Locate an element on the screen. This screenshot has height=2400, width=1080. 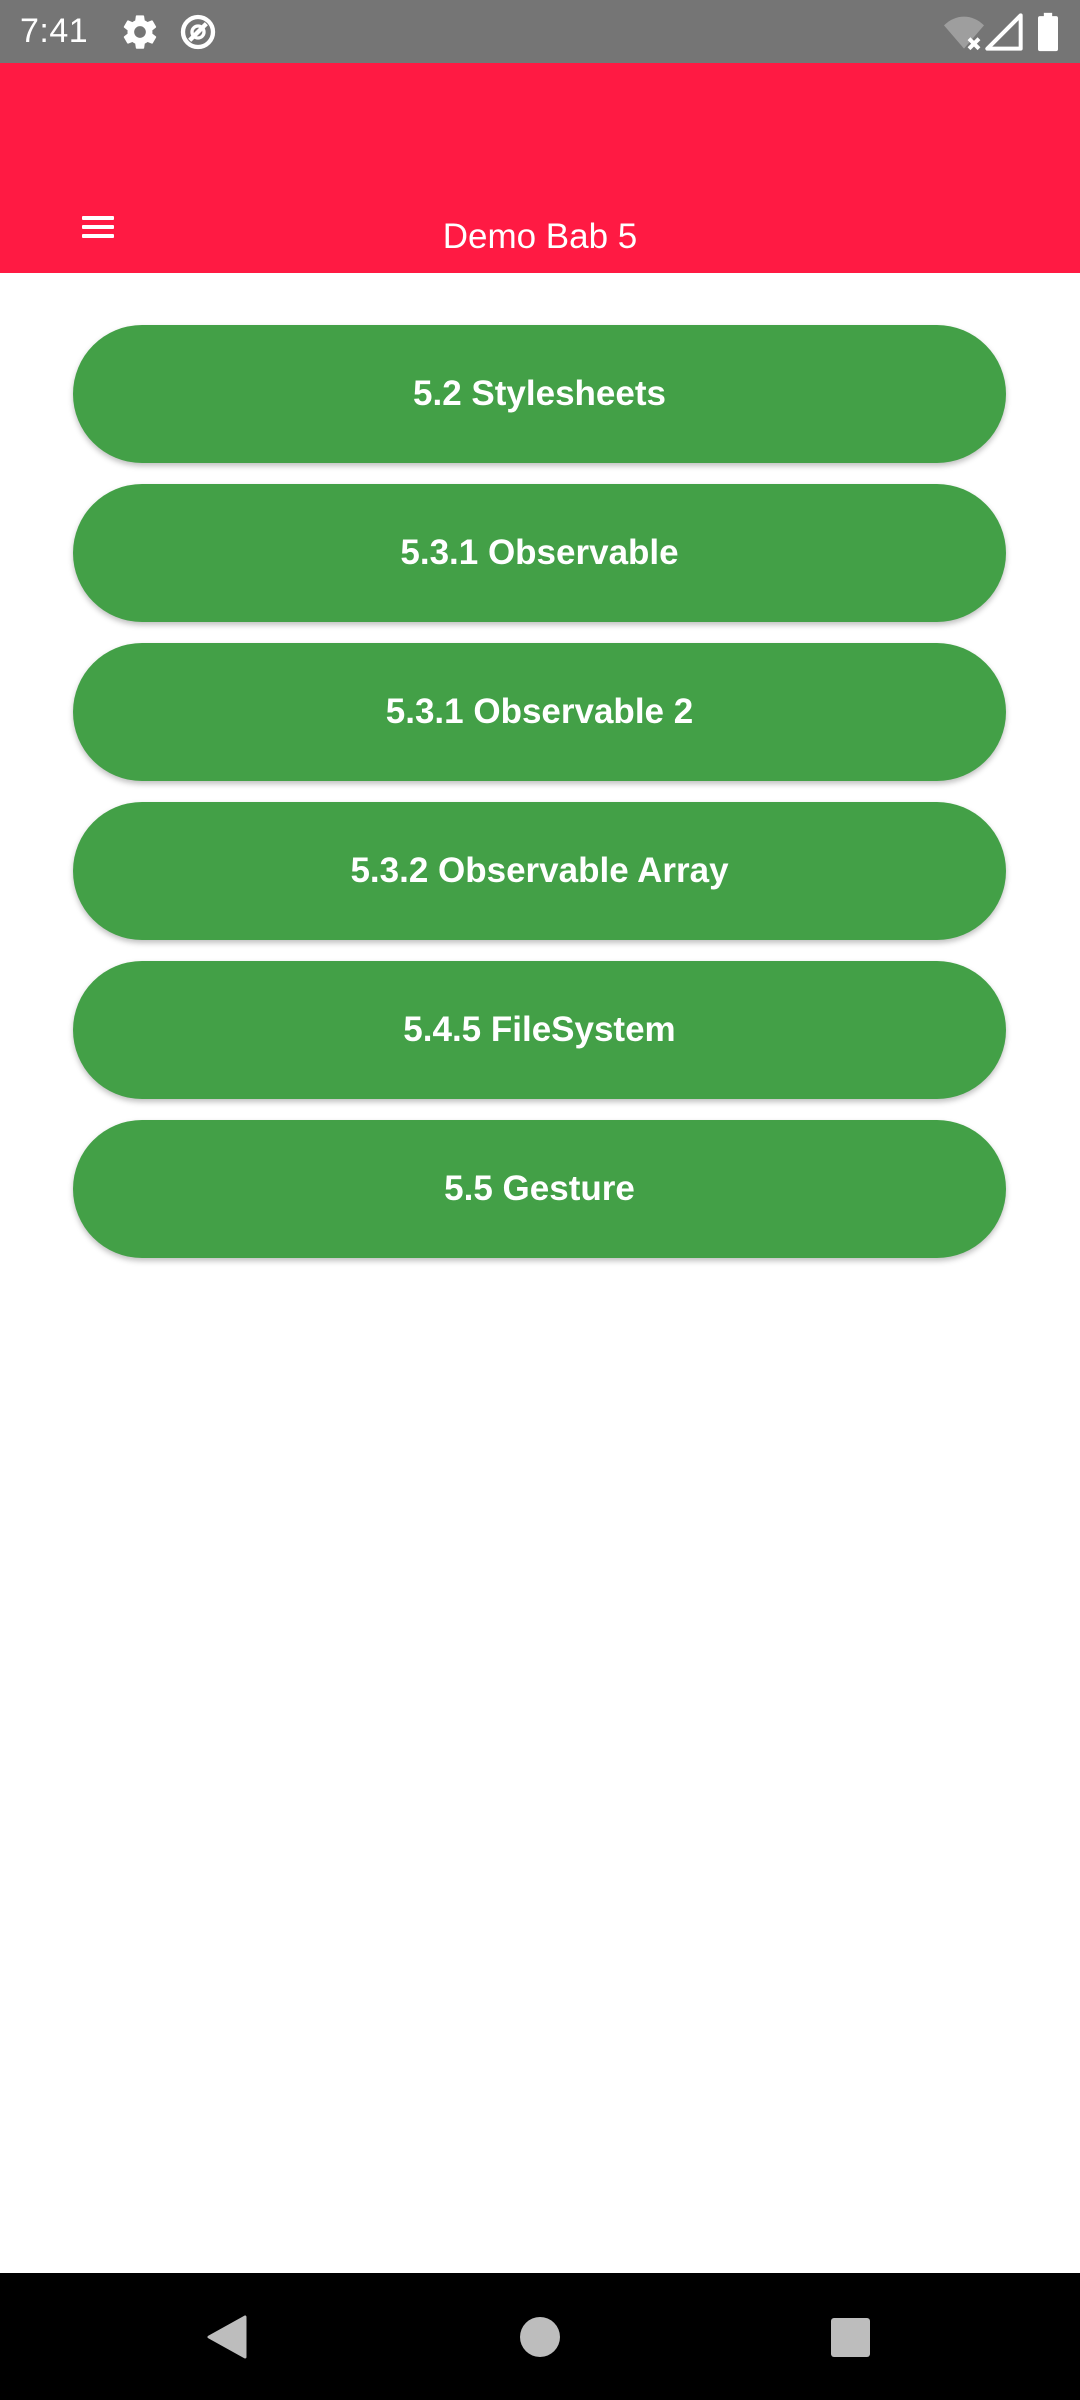
wifi-off-icon is located at coordinates (964, 32).